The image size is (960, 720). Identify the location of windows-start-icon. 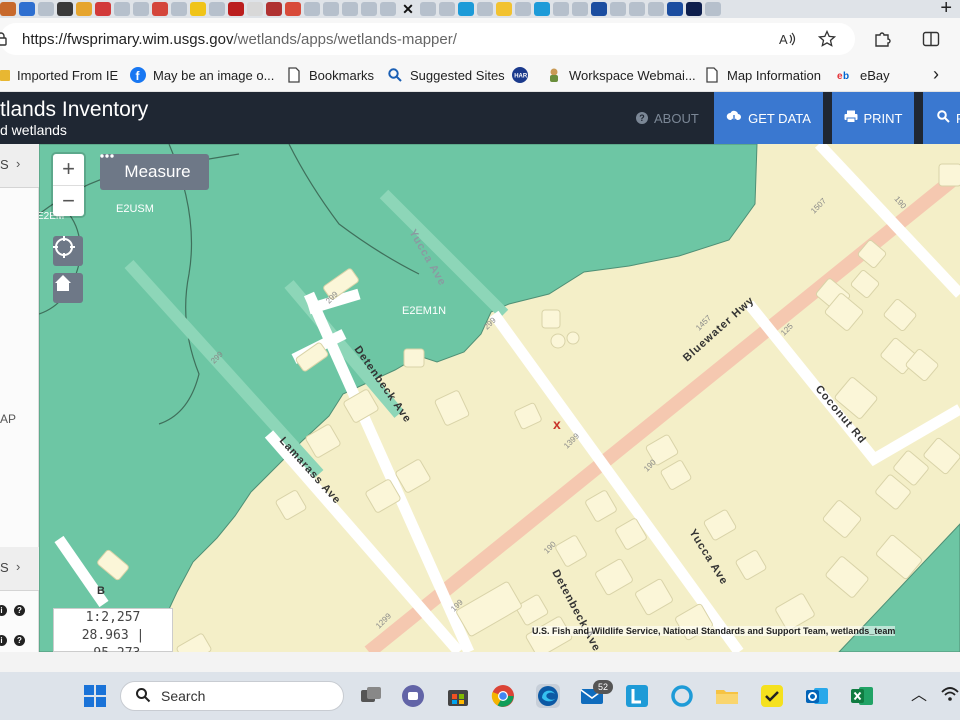
(95, 696).